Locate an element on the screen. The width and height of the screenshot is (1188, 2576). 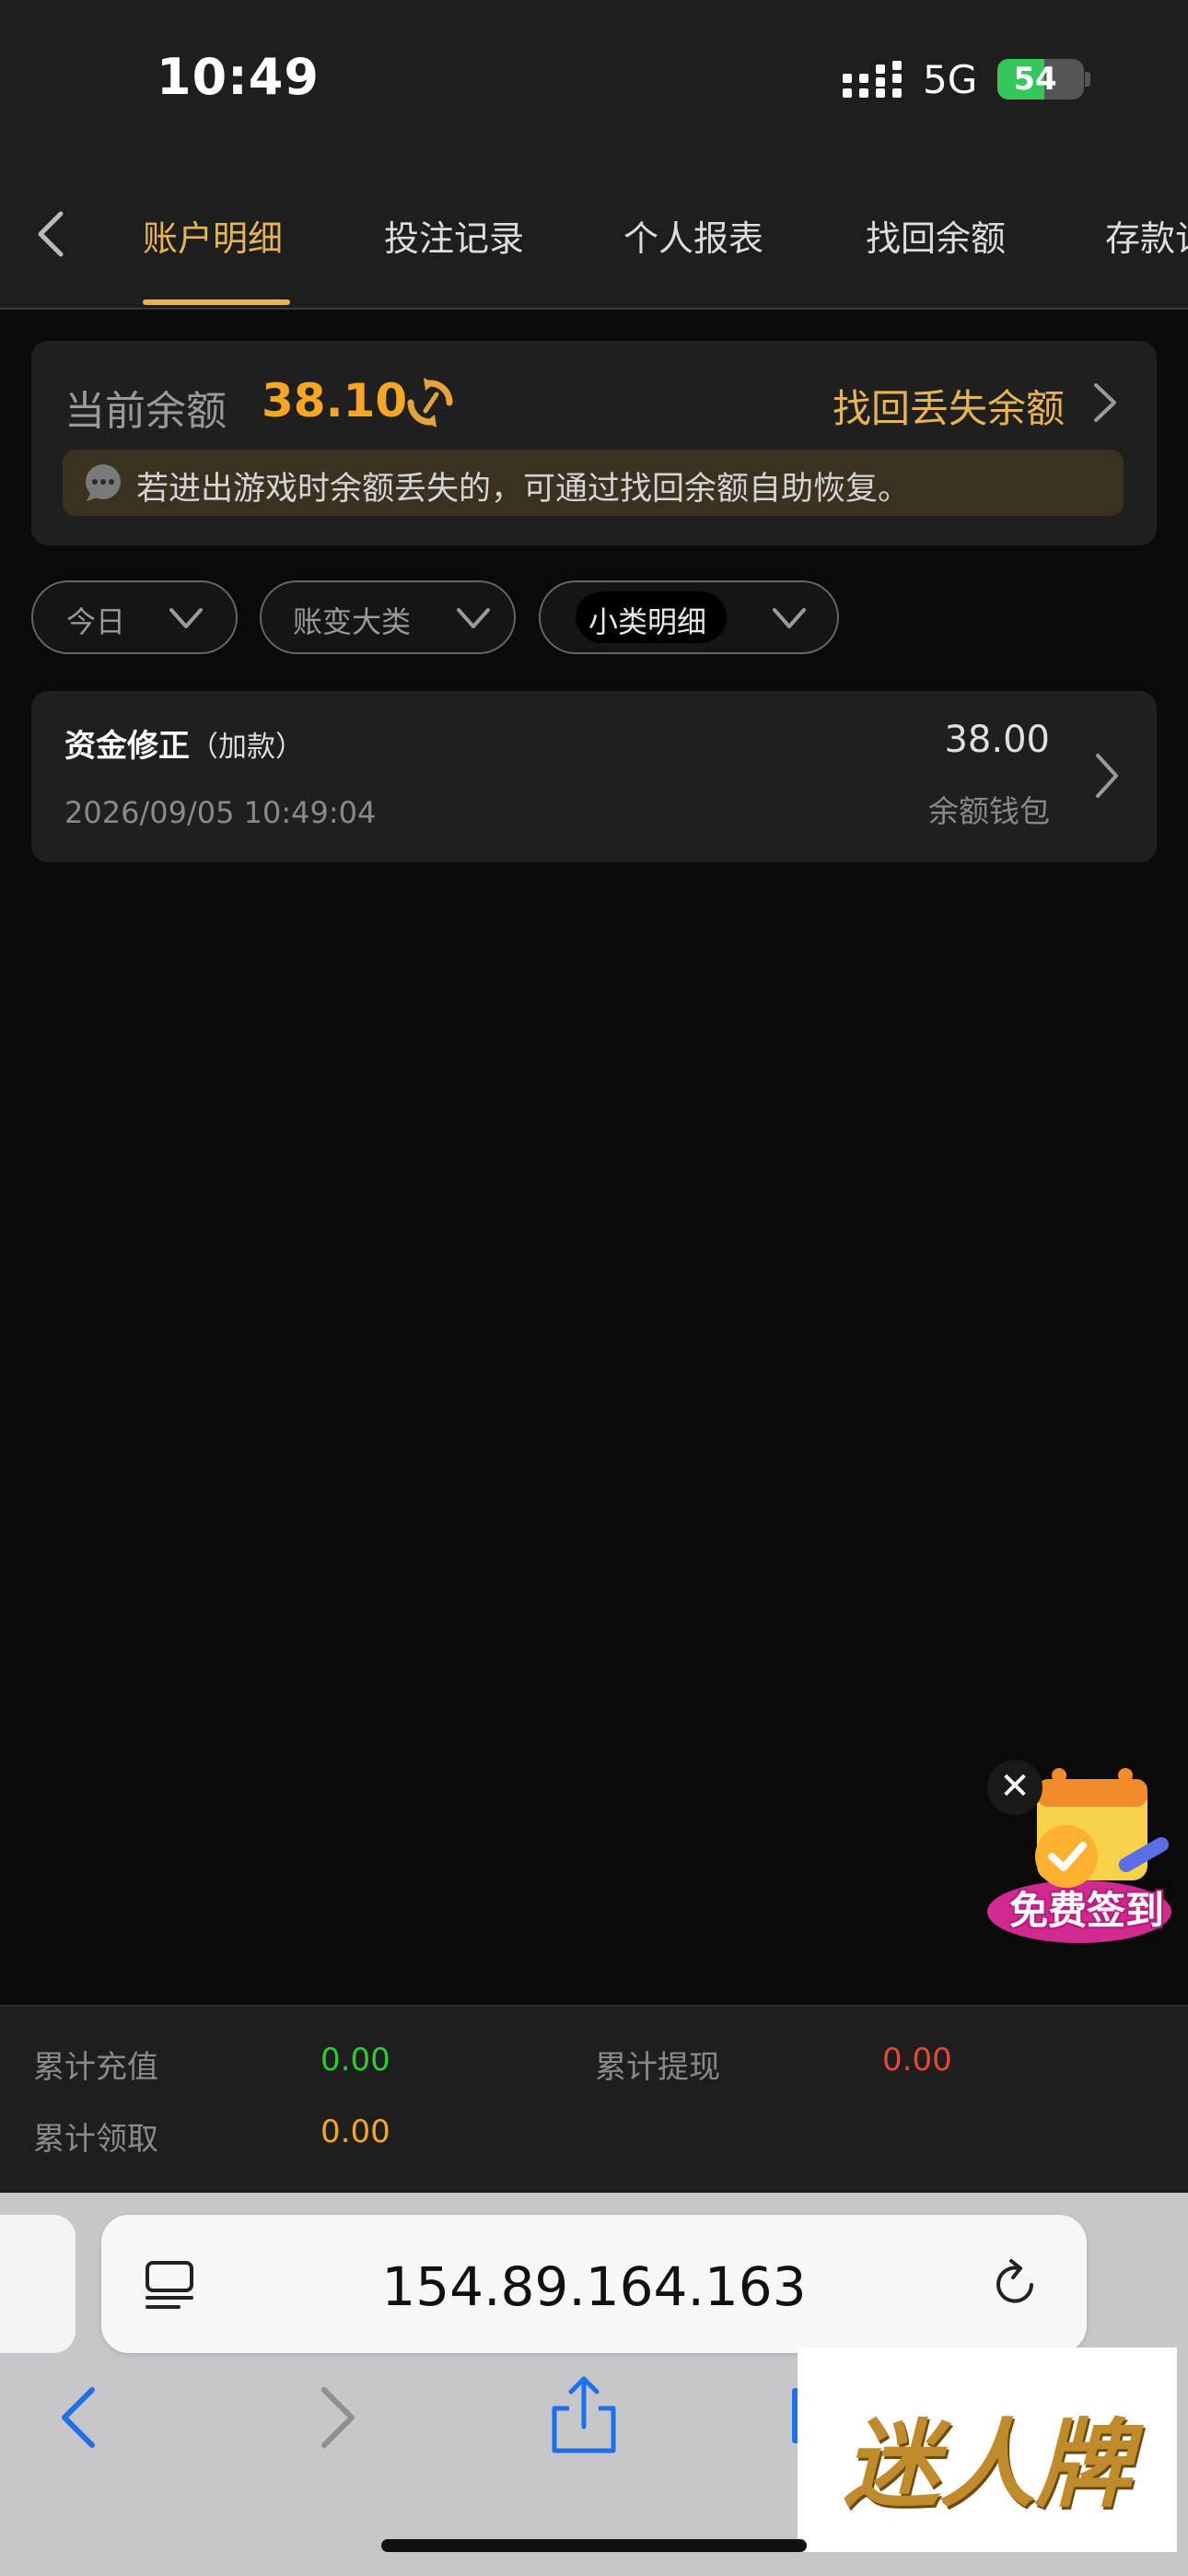
cellular-signal-icon is located at coordinates (872, 79).